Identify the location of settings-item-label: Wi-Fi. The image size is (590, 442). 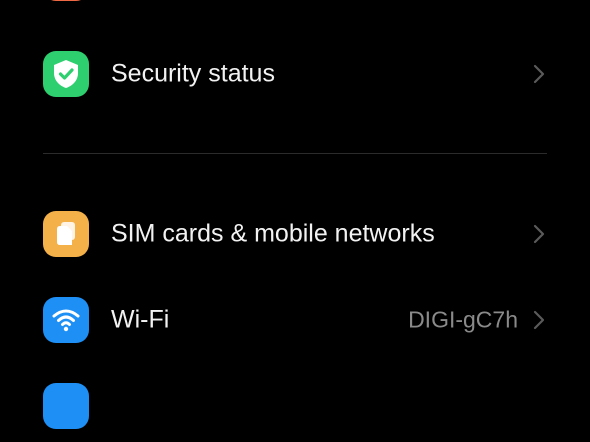
(140, 319).